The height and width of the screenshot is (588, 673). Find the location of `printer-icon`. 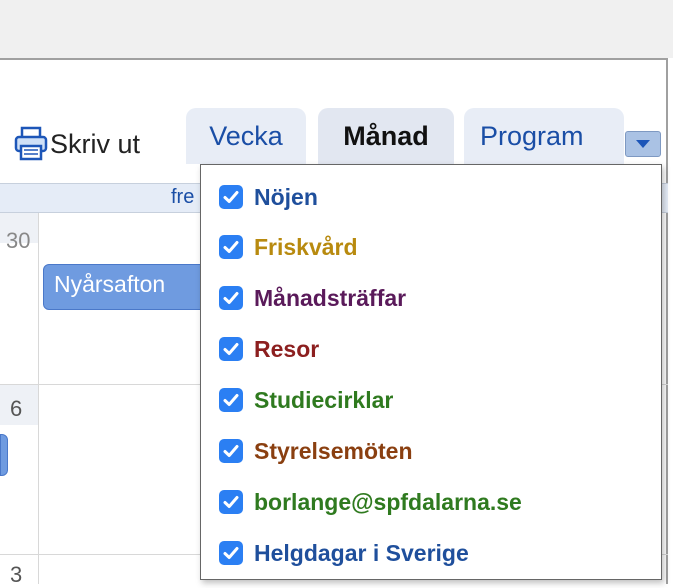

printer-icon is located at coordinates (31, 144).